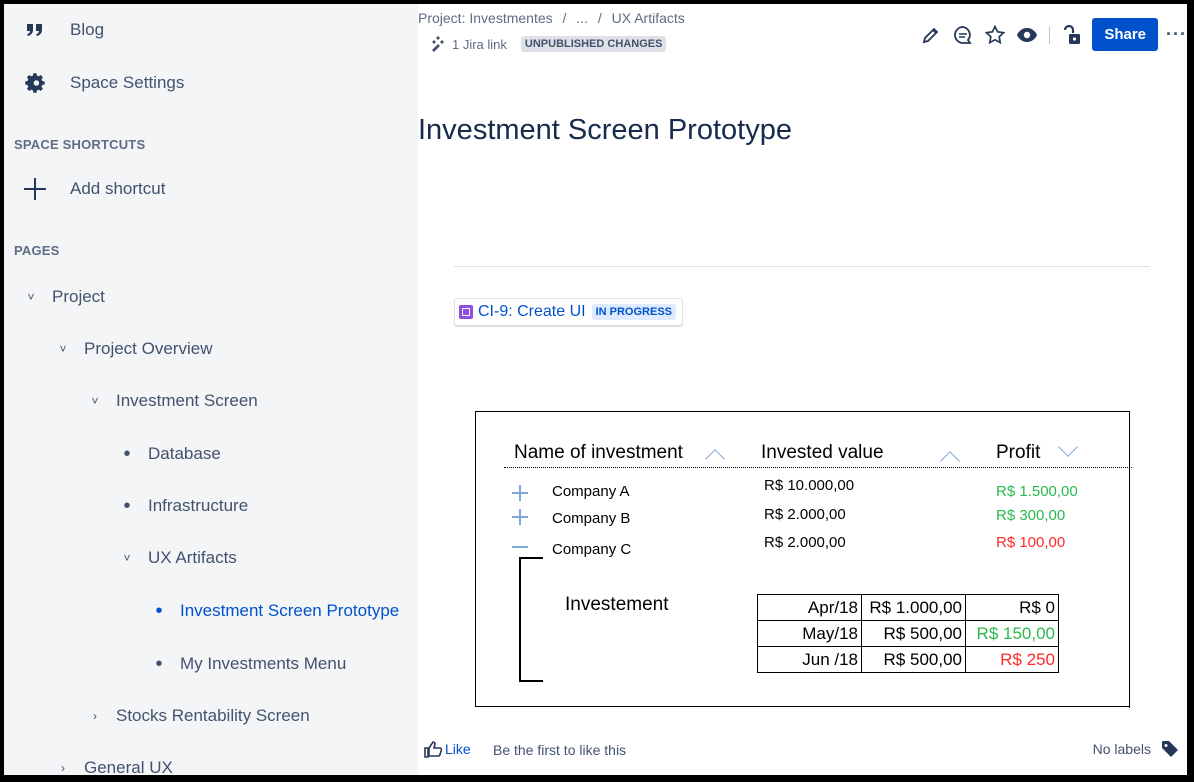 The width and height of the screenshot is (1194, 782). Describe the element at coordinates (1031, 542) in the screenshot. I see `row-profit: R$ 100,00` at that location.